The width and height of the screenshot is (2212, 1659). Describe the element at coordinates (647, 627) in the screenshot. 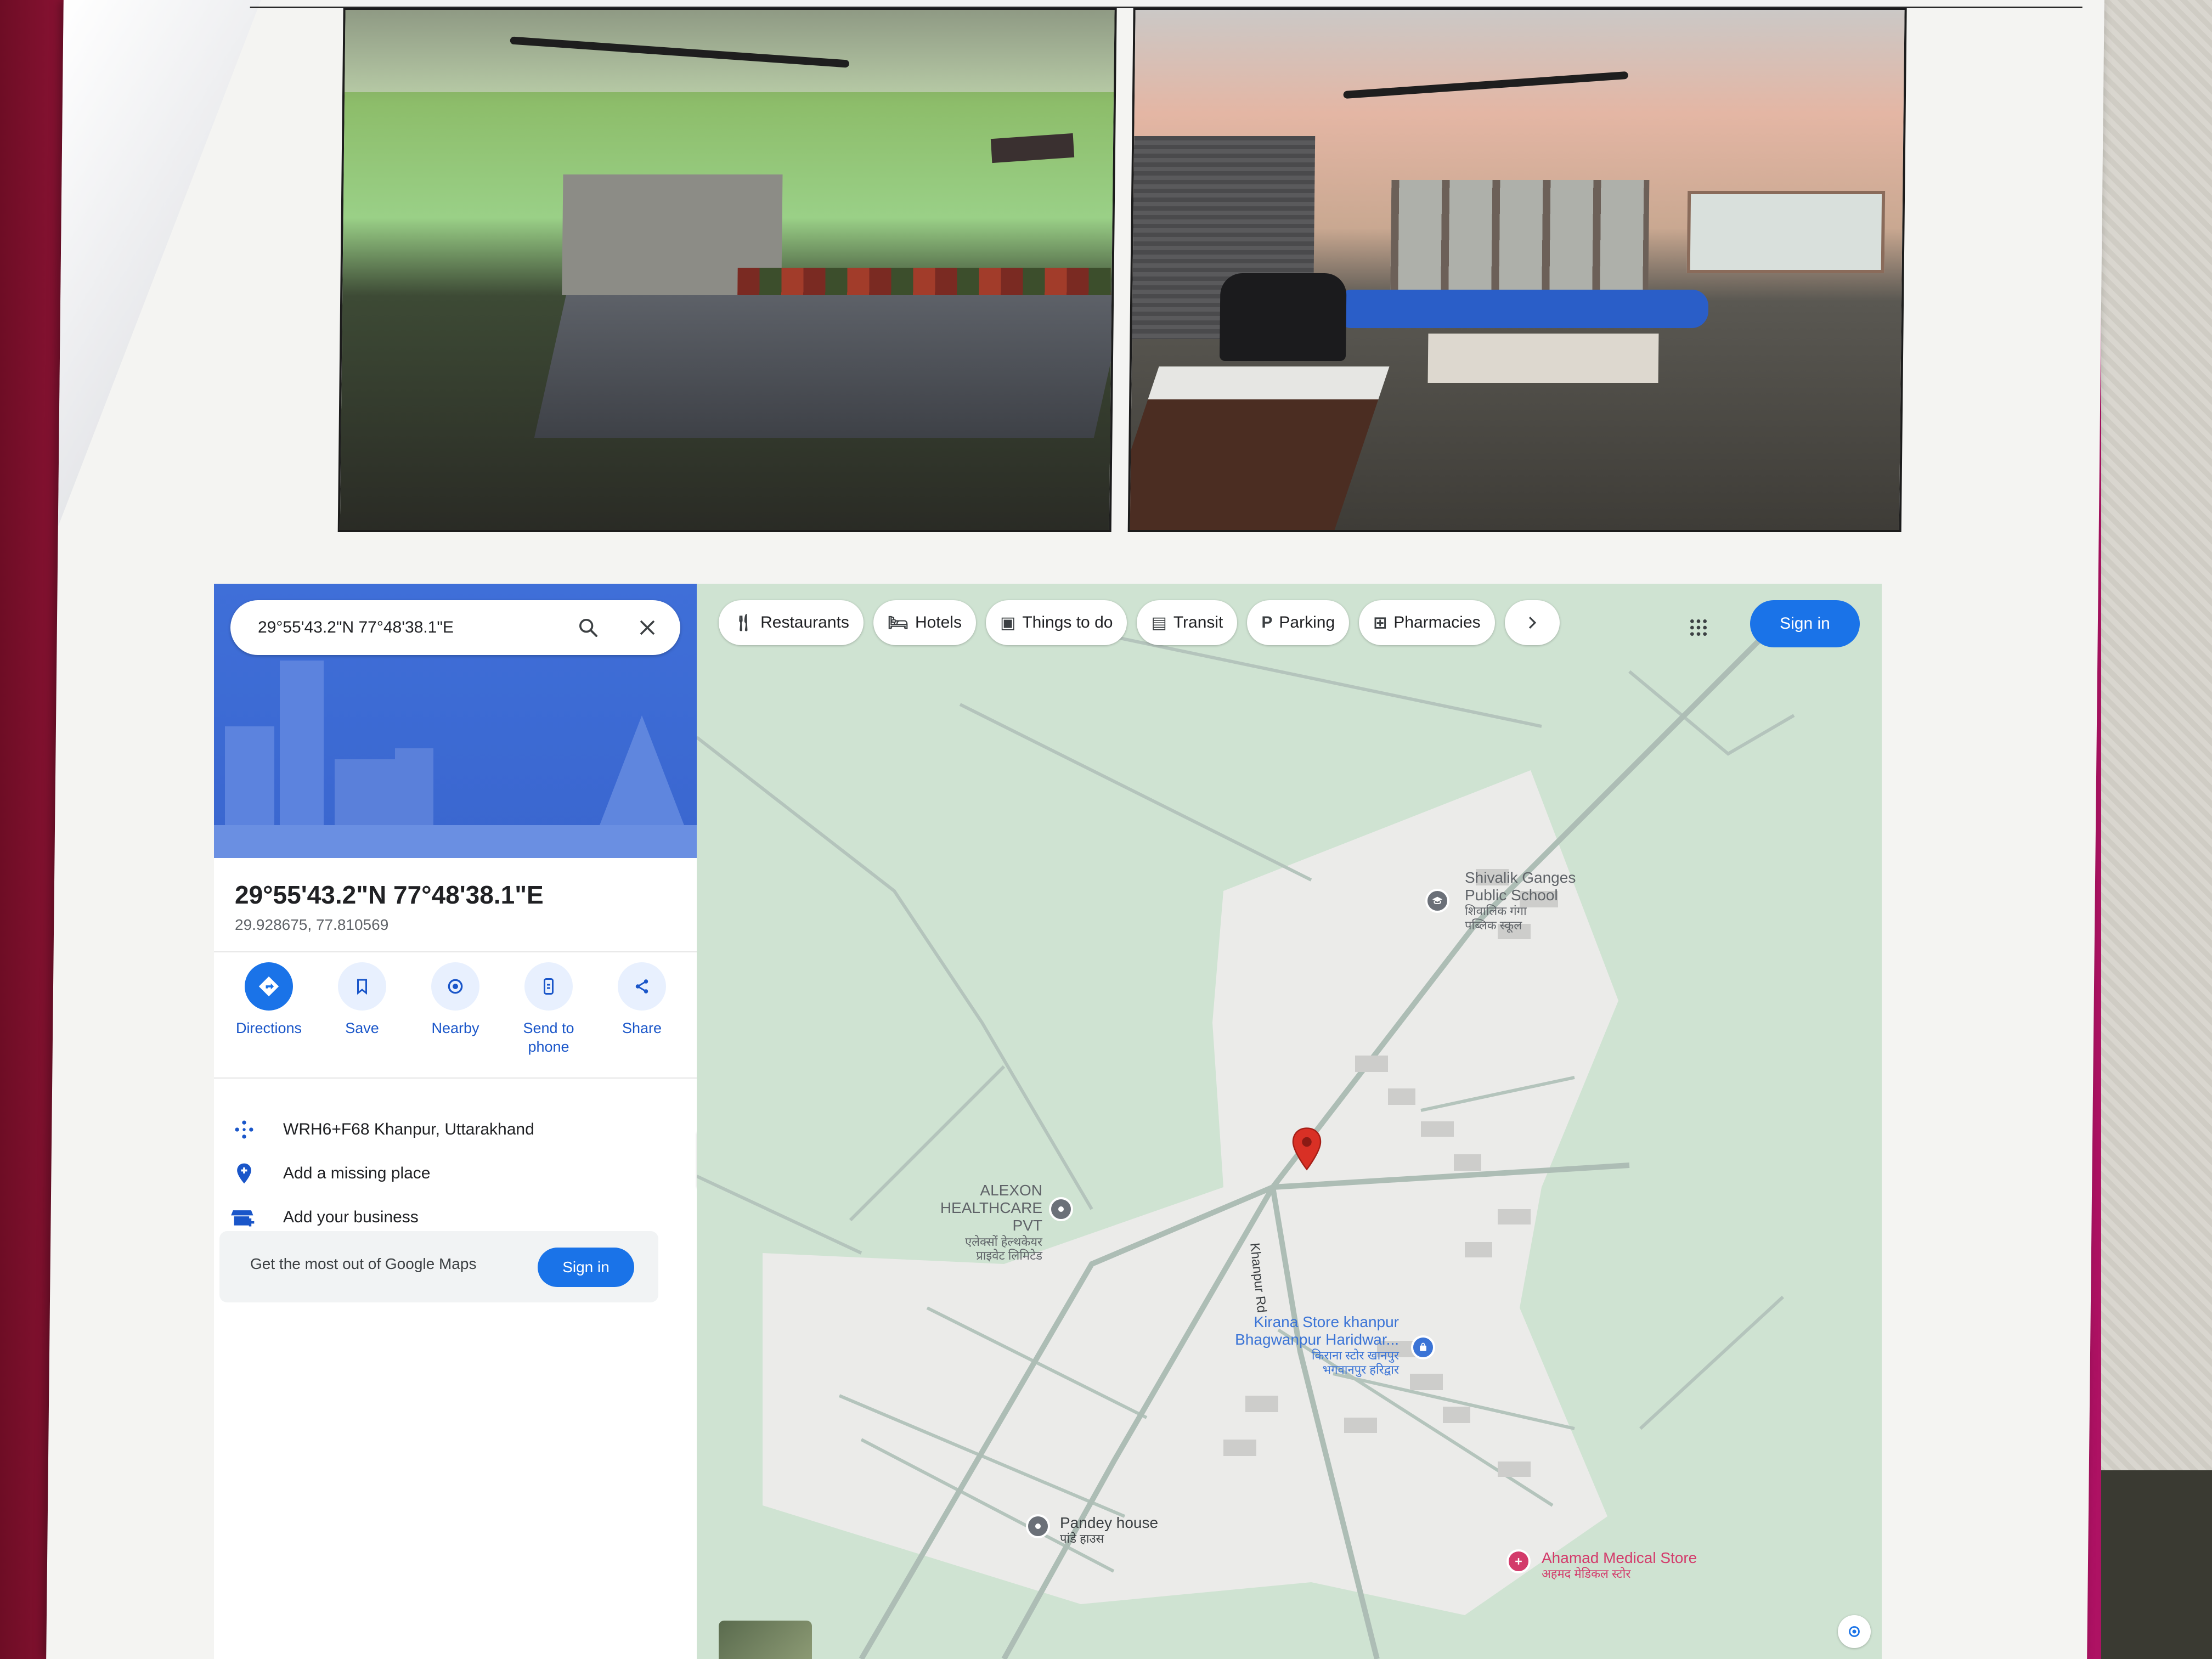

I see `close-icon` at that location.